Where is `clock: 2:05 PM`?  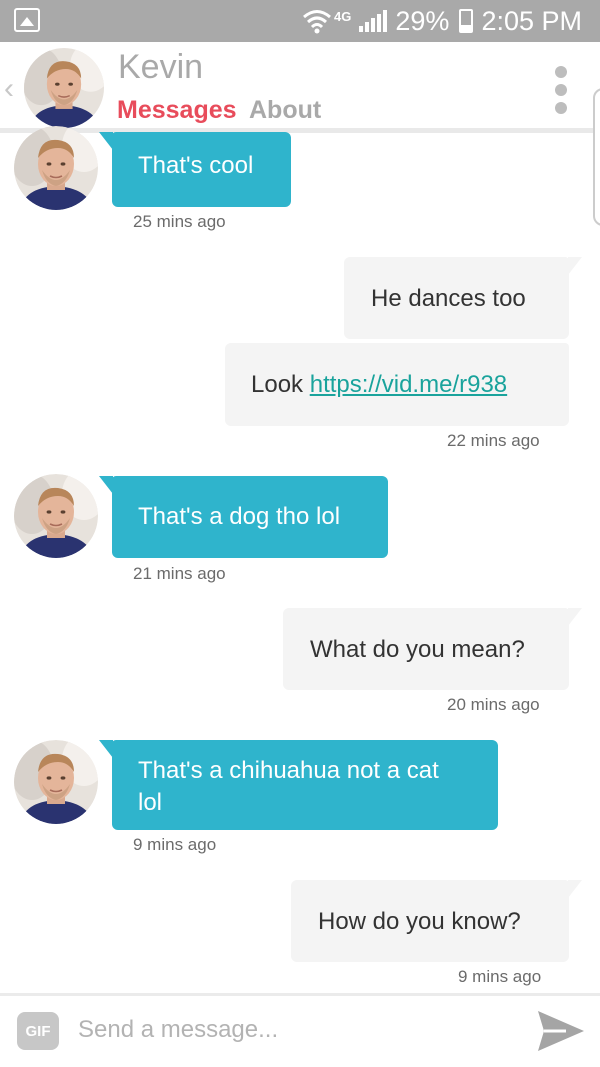 clock: 2:05 PM is located at coordinates (531, 20).